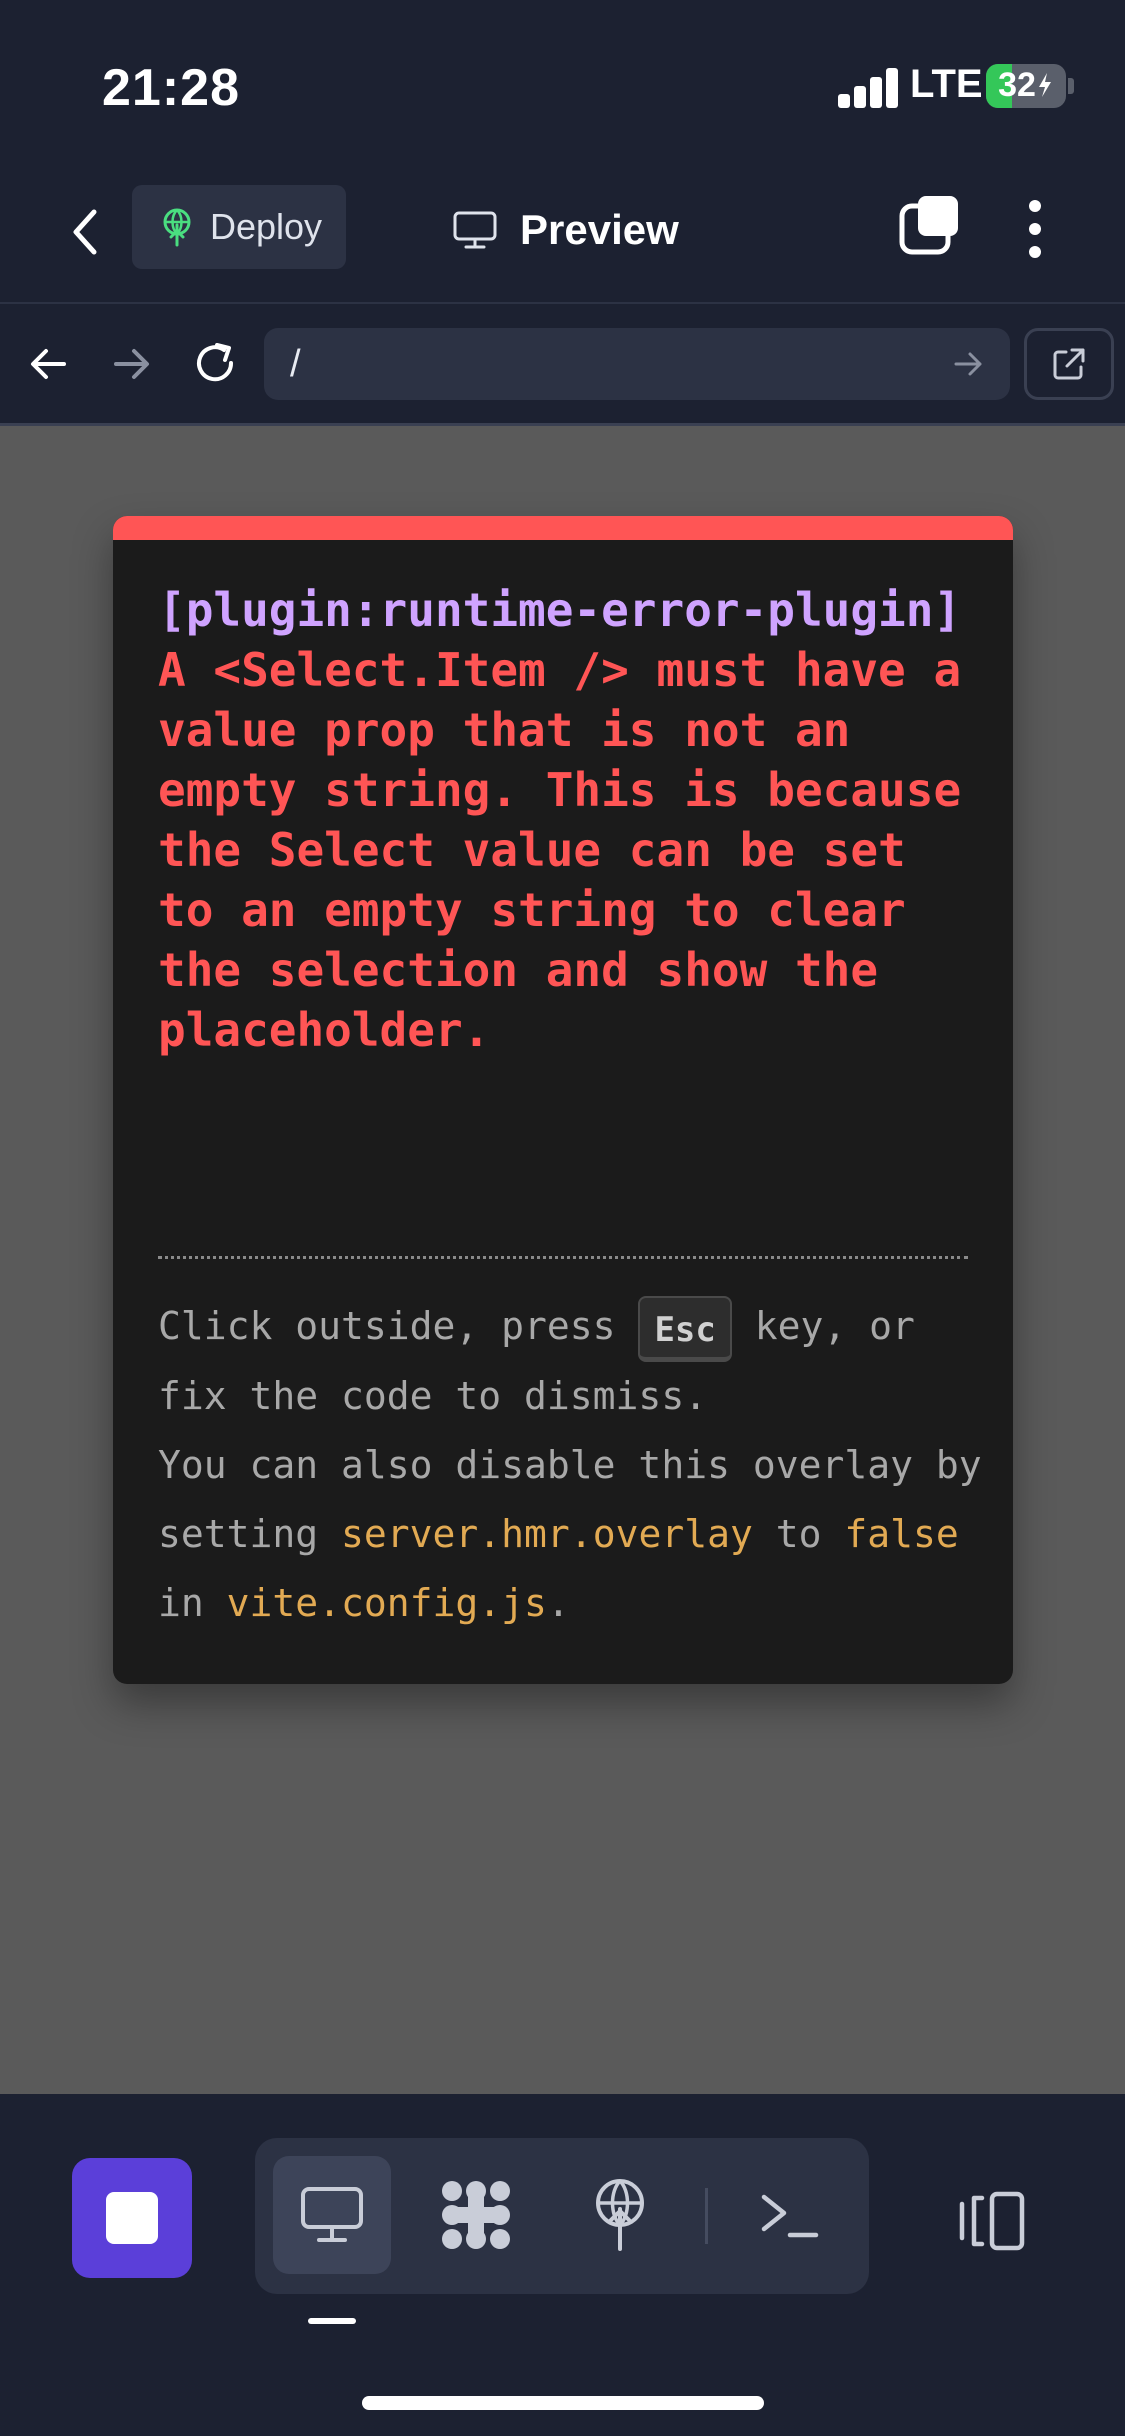 The height and width of the screenshot is (2436, 1125). I want to click on panel-toggle-button, so click(992, 2221).